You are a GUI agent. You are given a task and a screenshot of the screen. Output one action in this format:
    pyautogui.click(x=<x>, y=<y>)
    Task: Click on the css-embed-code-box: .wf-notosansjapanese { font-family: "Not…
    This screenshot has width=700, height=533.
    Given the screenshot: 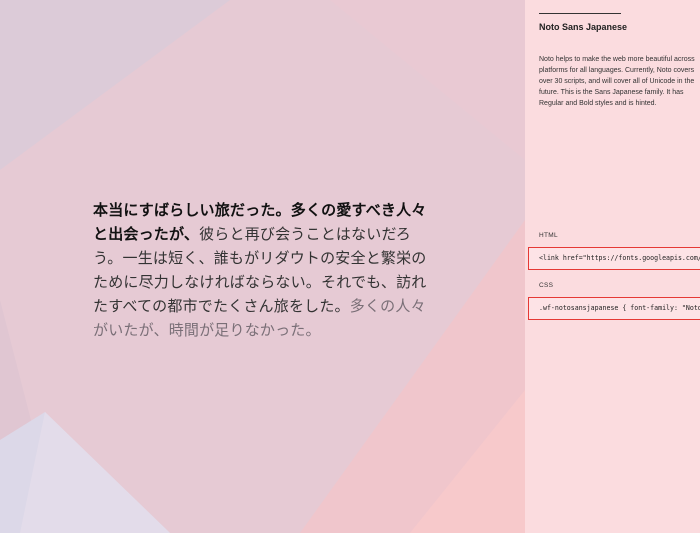 What is the action you would take?
    pyautogui.click(x=614, y=308)
    